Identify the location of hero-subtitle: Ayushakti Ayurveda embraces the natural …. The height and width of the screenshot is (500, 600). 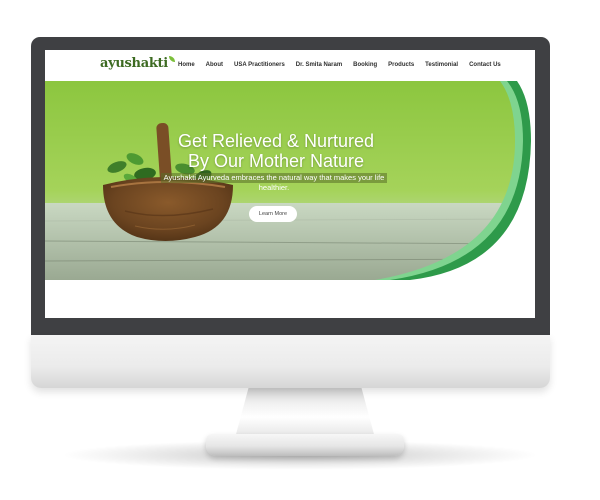
(274, 183).